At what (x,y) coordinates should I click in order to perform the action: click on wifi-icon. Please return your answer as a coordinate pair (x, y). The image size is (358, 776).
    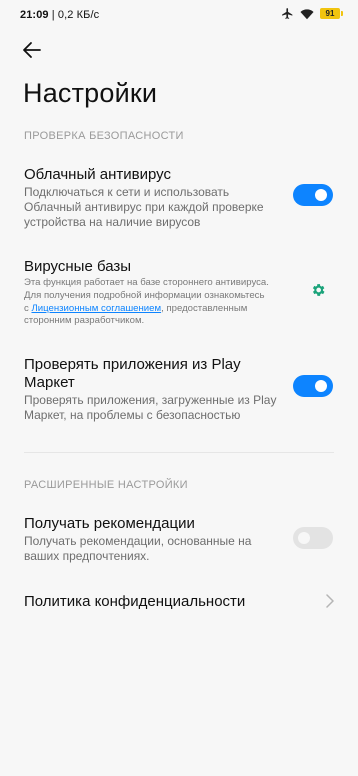
    Looking at the image, I should click on (307, 13).